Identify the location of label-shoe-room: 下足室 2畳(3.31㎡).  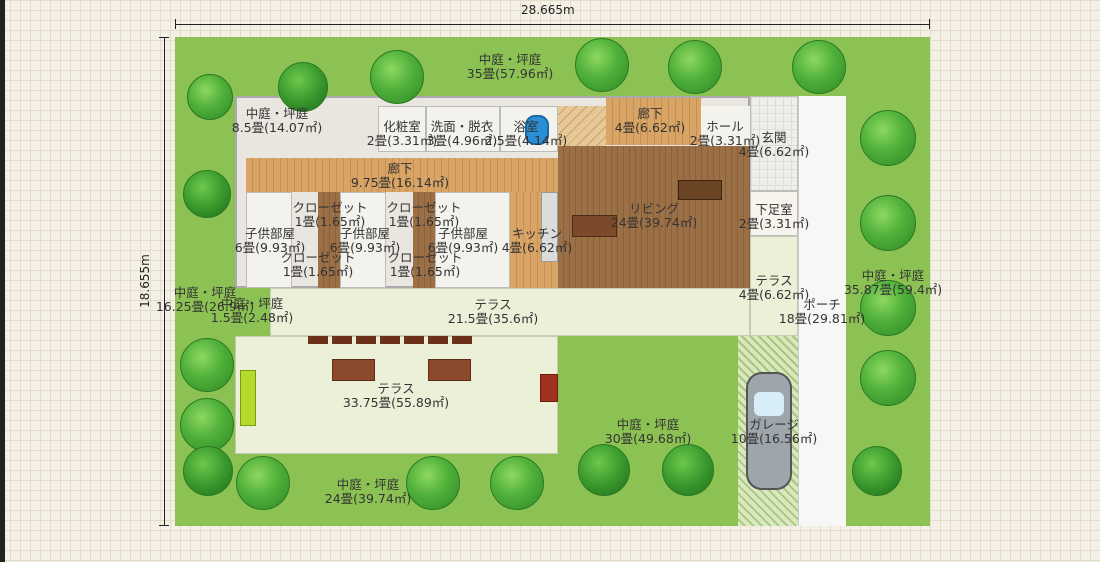
(774, 216).